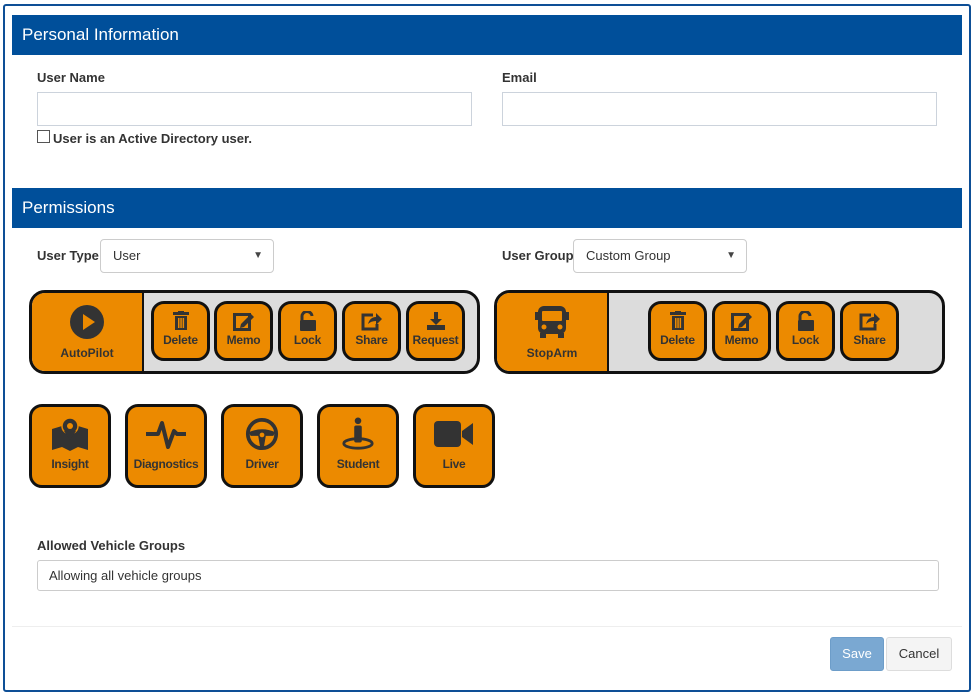  I want to click on personal-info-header: Personal Information, so click(487, 35).